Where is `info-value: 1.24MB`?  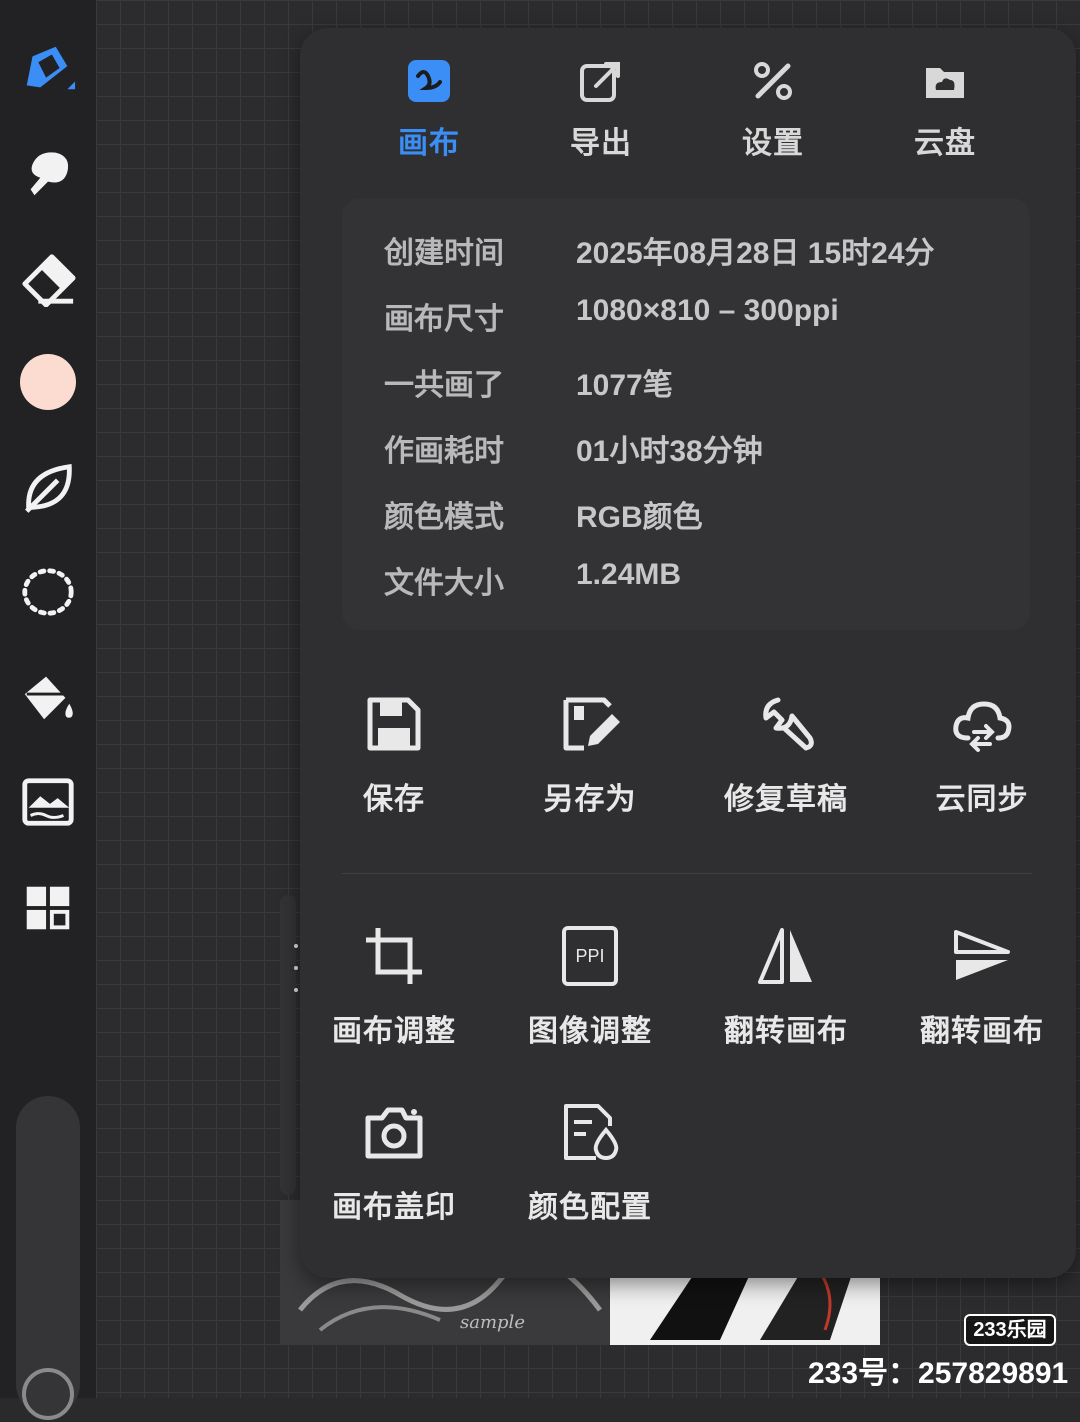
info-value: 1.24MB is located at coordinates (629, 574).